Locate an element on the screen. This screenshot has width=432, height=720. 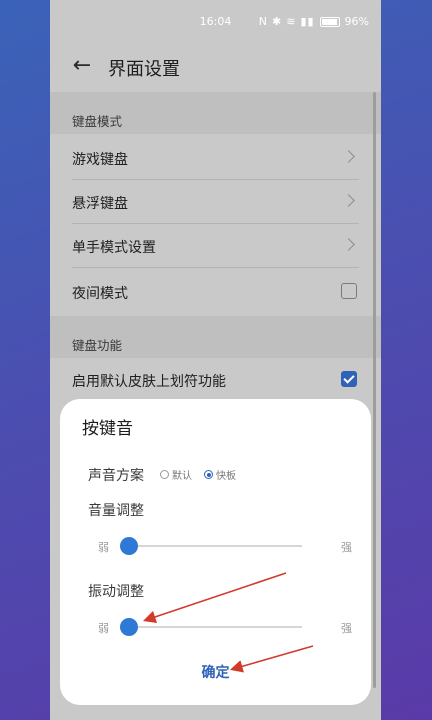
status-bar: 16:04 N ✱ ≋ ▮▮ 96% is located at coordinates (215, 21).